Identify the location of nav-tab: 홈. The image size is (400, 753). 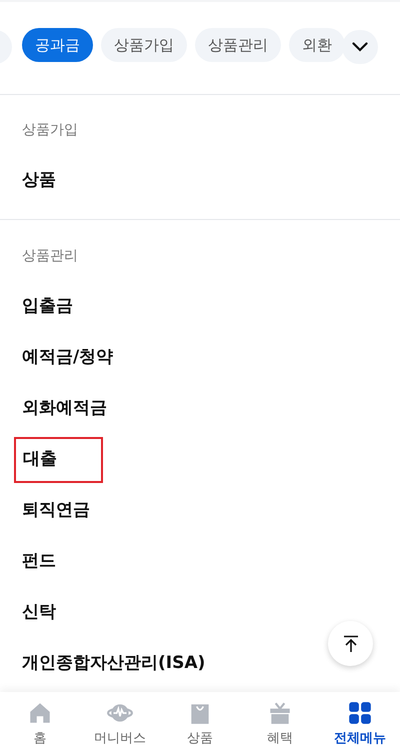
(40, 726).